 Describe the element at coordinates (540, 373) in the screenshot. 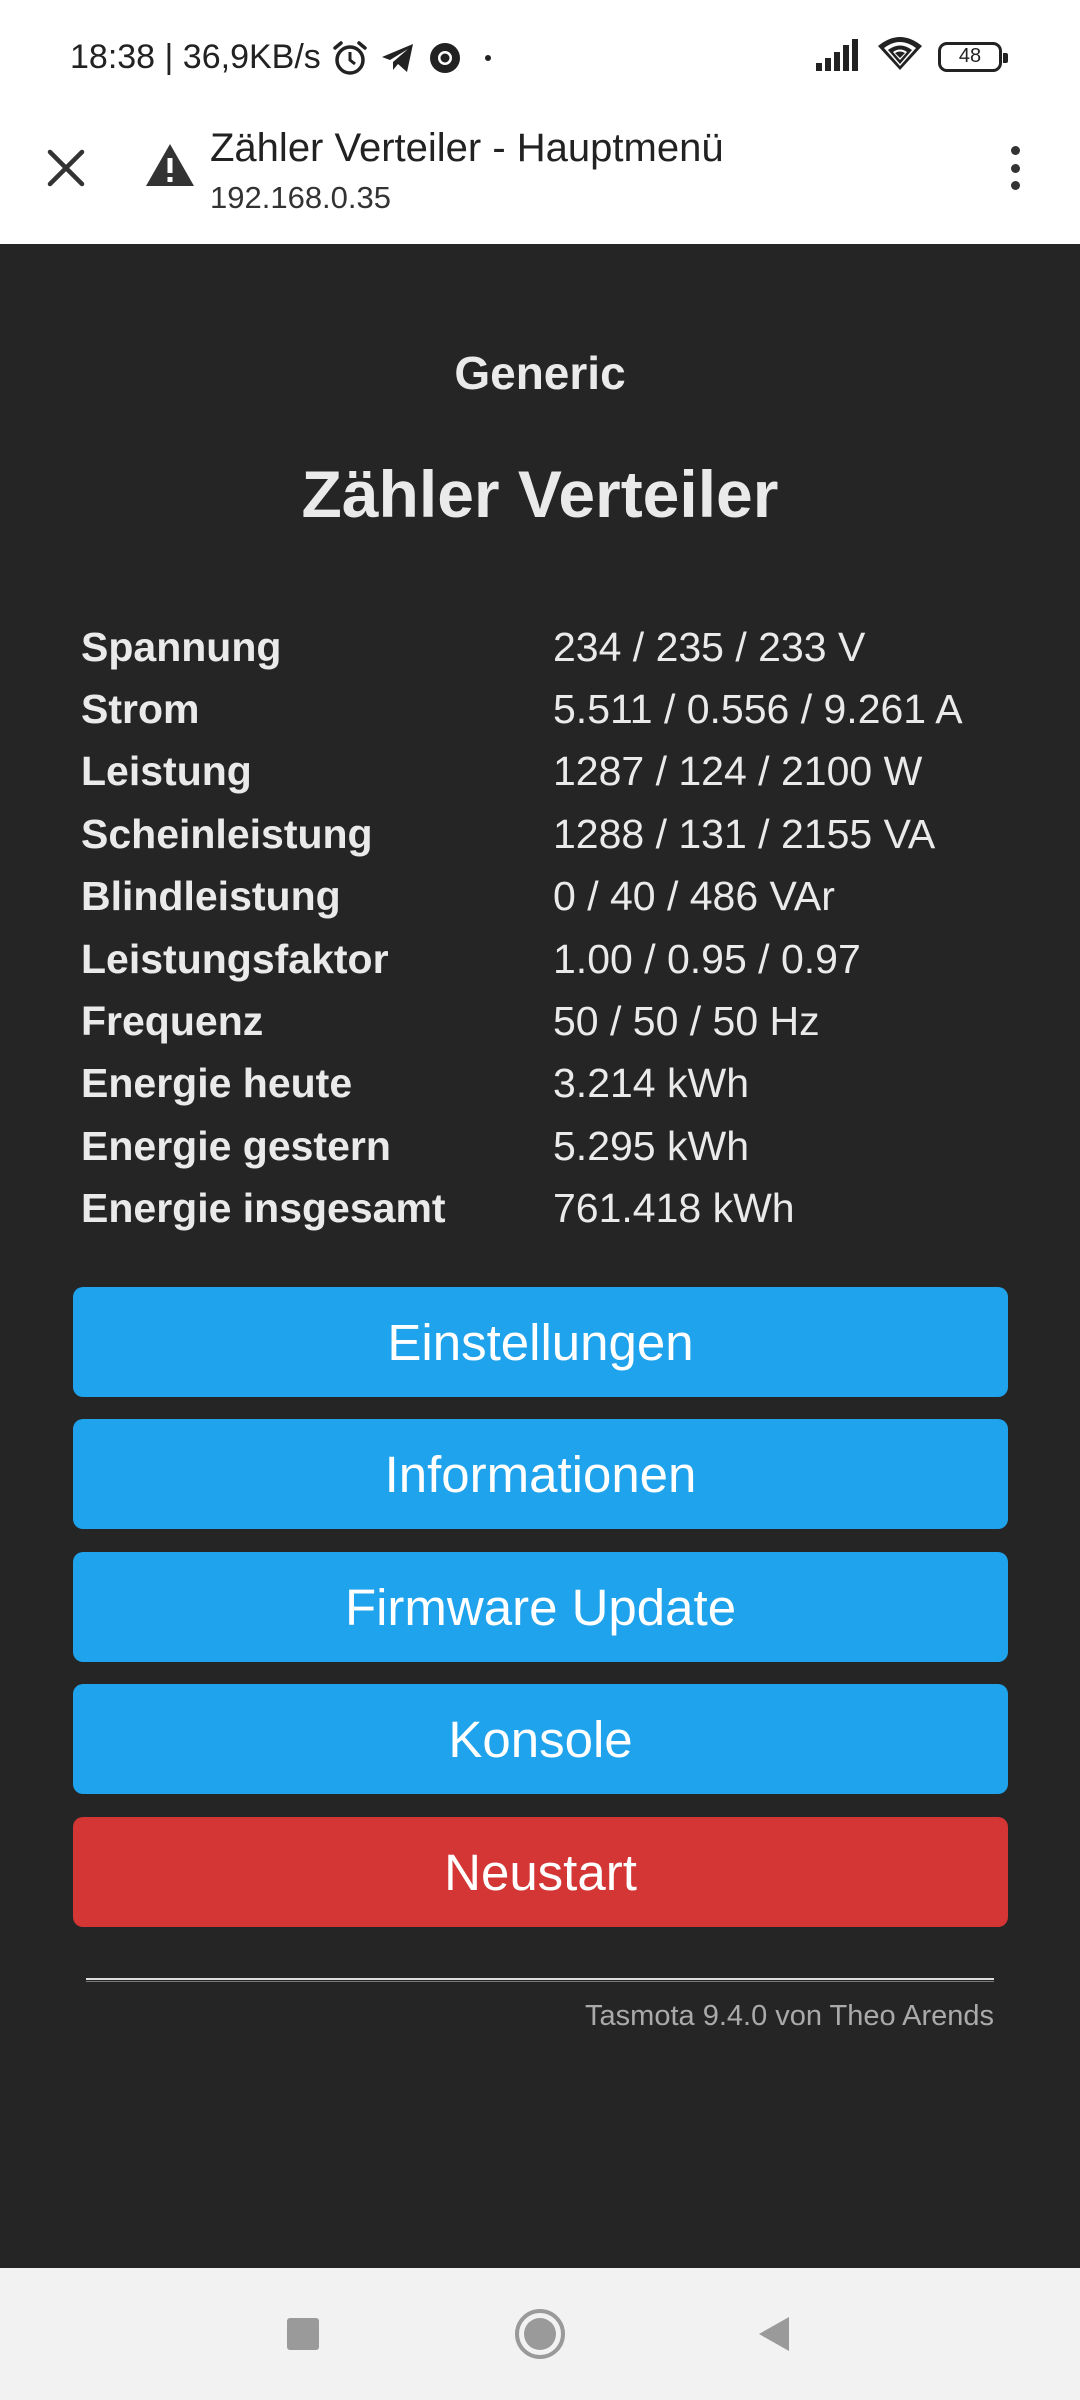

I see `module-name: Generic` at that location.